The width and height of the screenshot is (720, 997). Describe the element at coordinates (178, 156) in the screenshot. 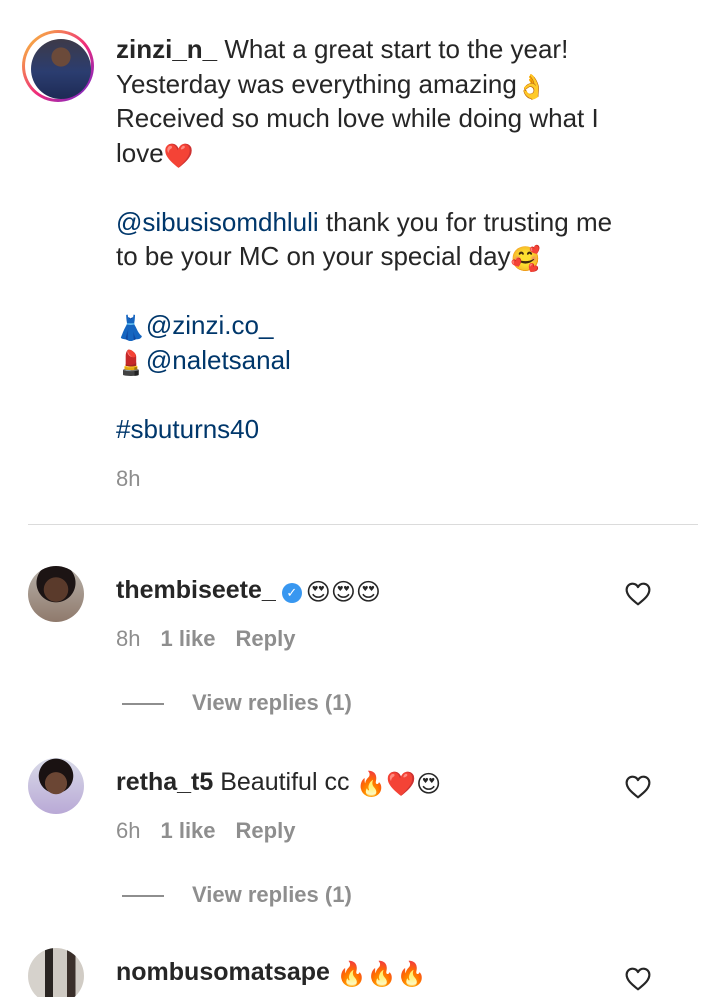

I see `heart-emoji-icon: ❤️` at that location.